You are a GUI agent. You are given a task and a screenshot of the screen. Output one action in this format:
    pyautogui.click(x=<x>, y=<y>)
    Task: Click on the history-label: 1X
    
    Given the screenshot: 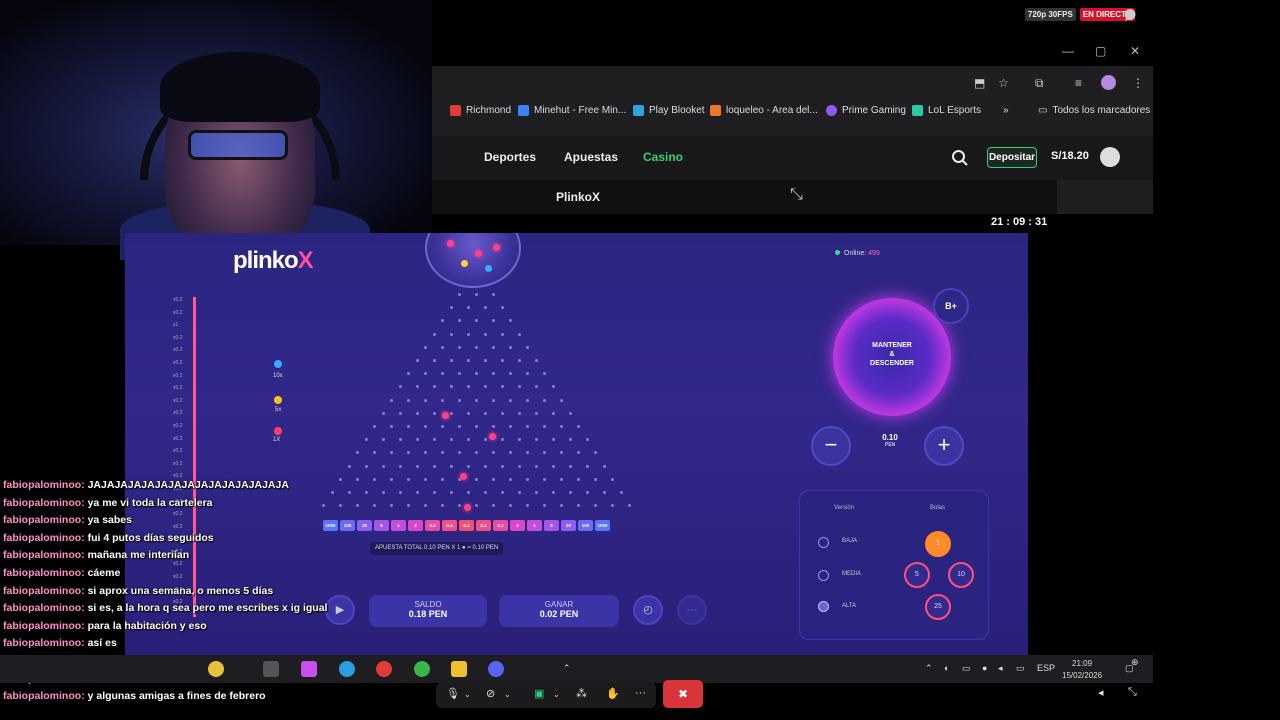 What is the action you would take?
    pyautogui.click(x=277, y=440)
    